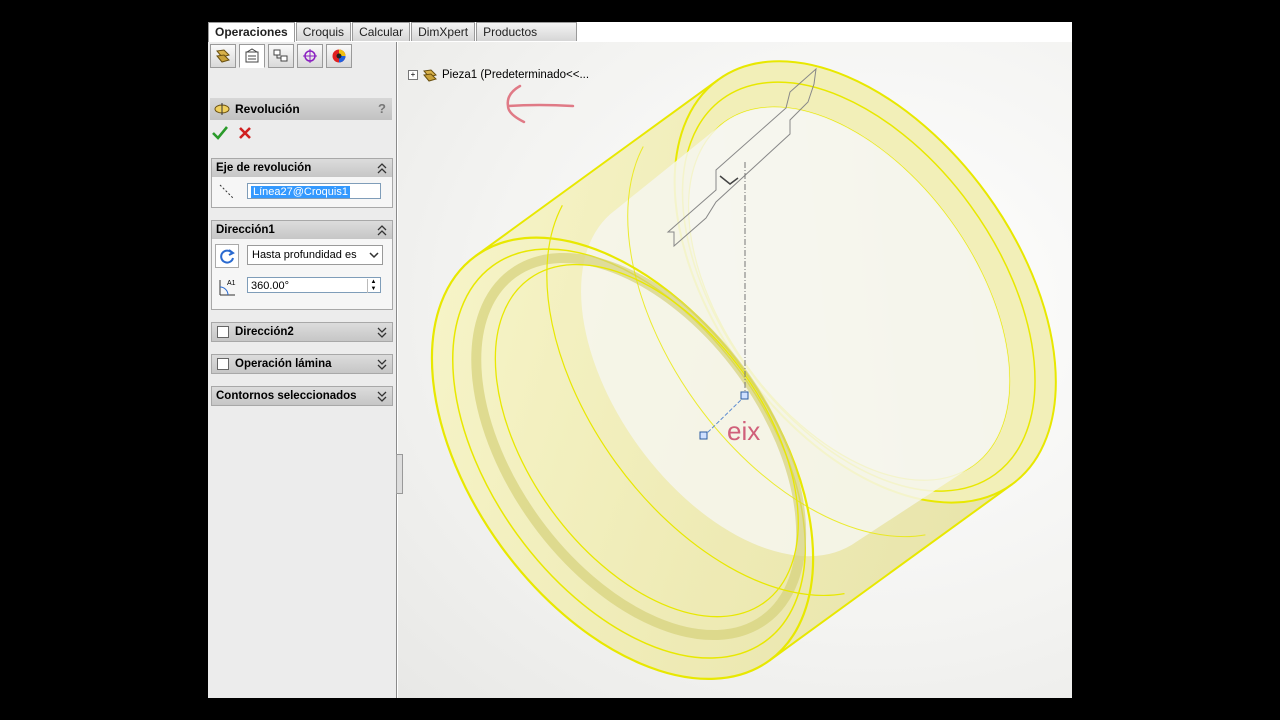 The width and height of the screenshot is (1280, 720). I want to click on axis-line-icon, so click(227, 192).